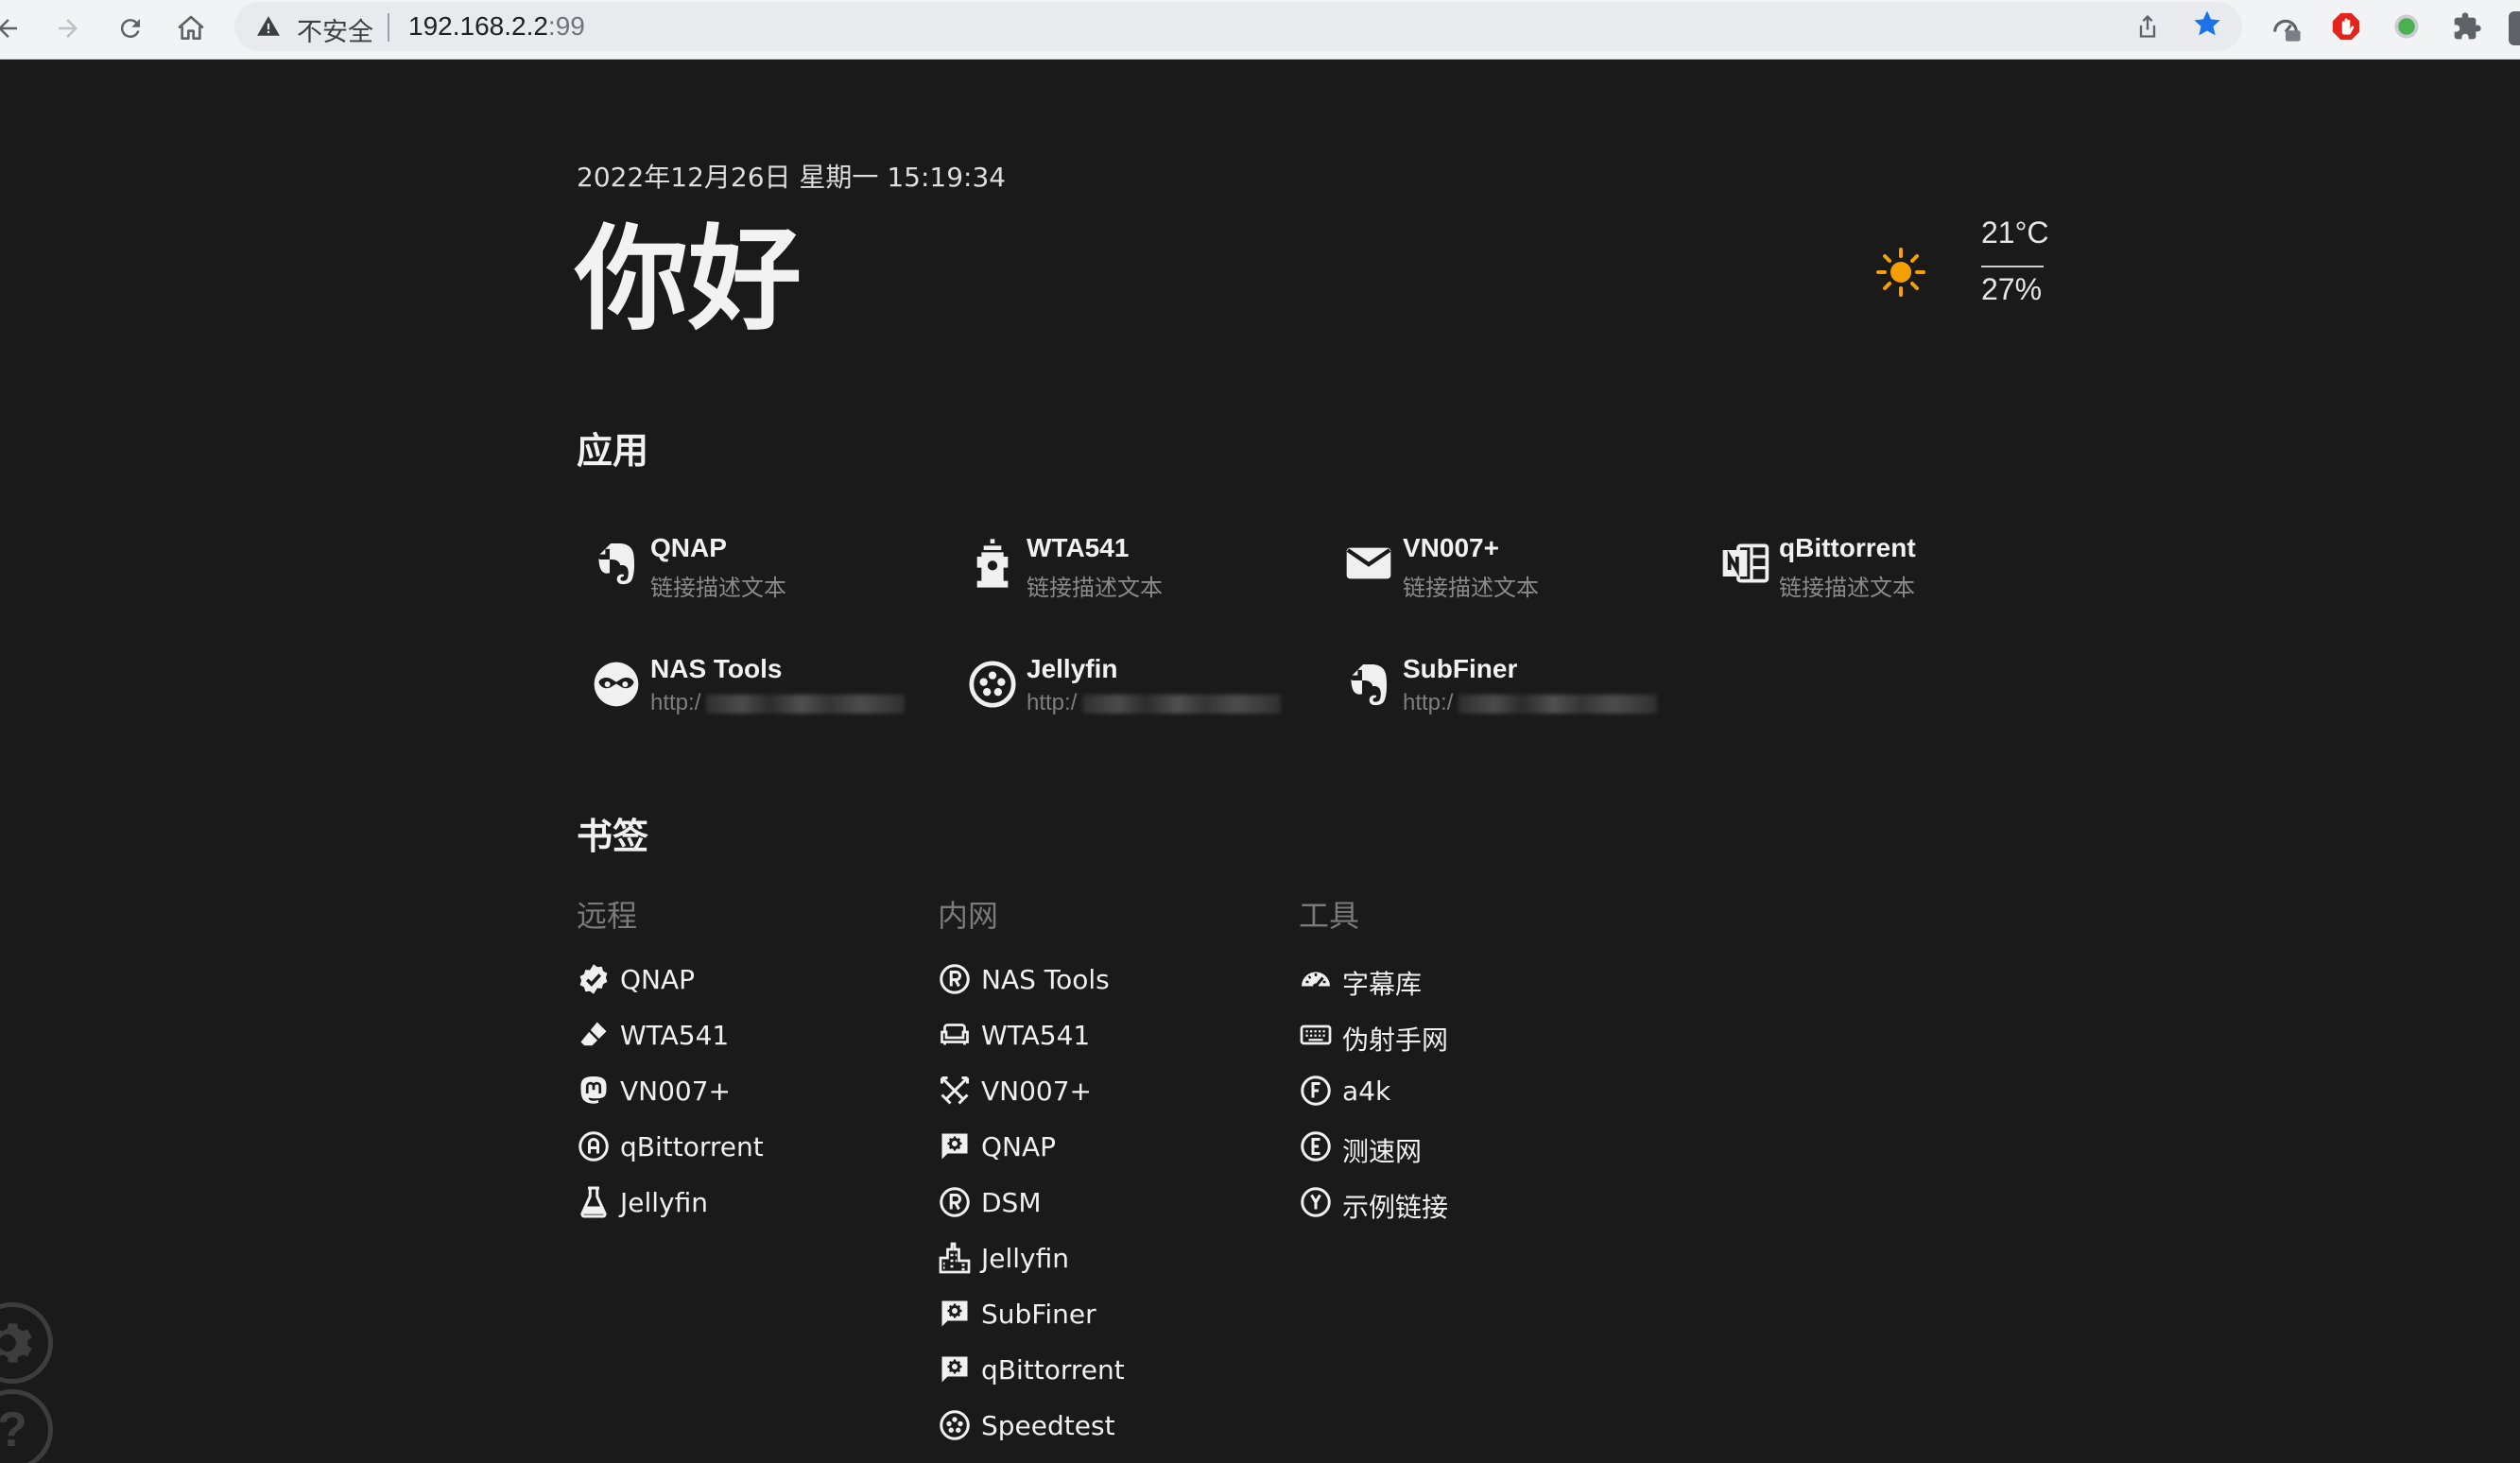  What do you see at coordinates (2015, 233) in the screenshot?
I see `weather-temperature: 21°C` at bounding box center [2015, 233].